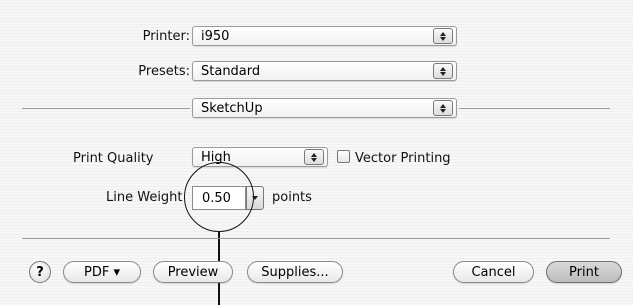 The width and height of the screenshot is (633, 305). What do you see at coordinates (102, 272) in the screenshot?
I see `pdf-button: PDF ▾` at bounding box center [102, 272].